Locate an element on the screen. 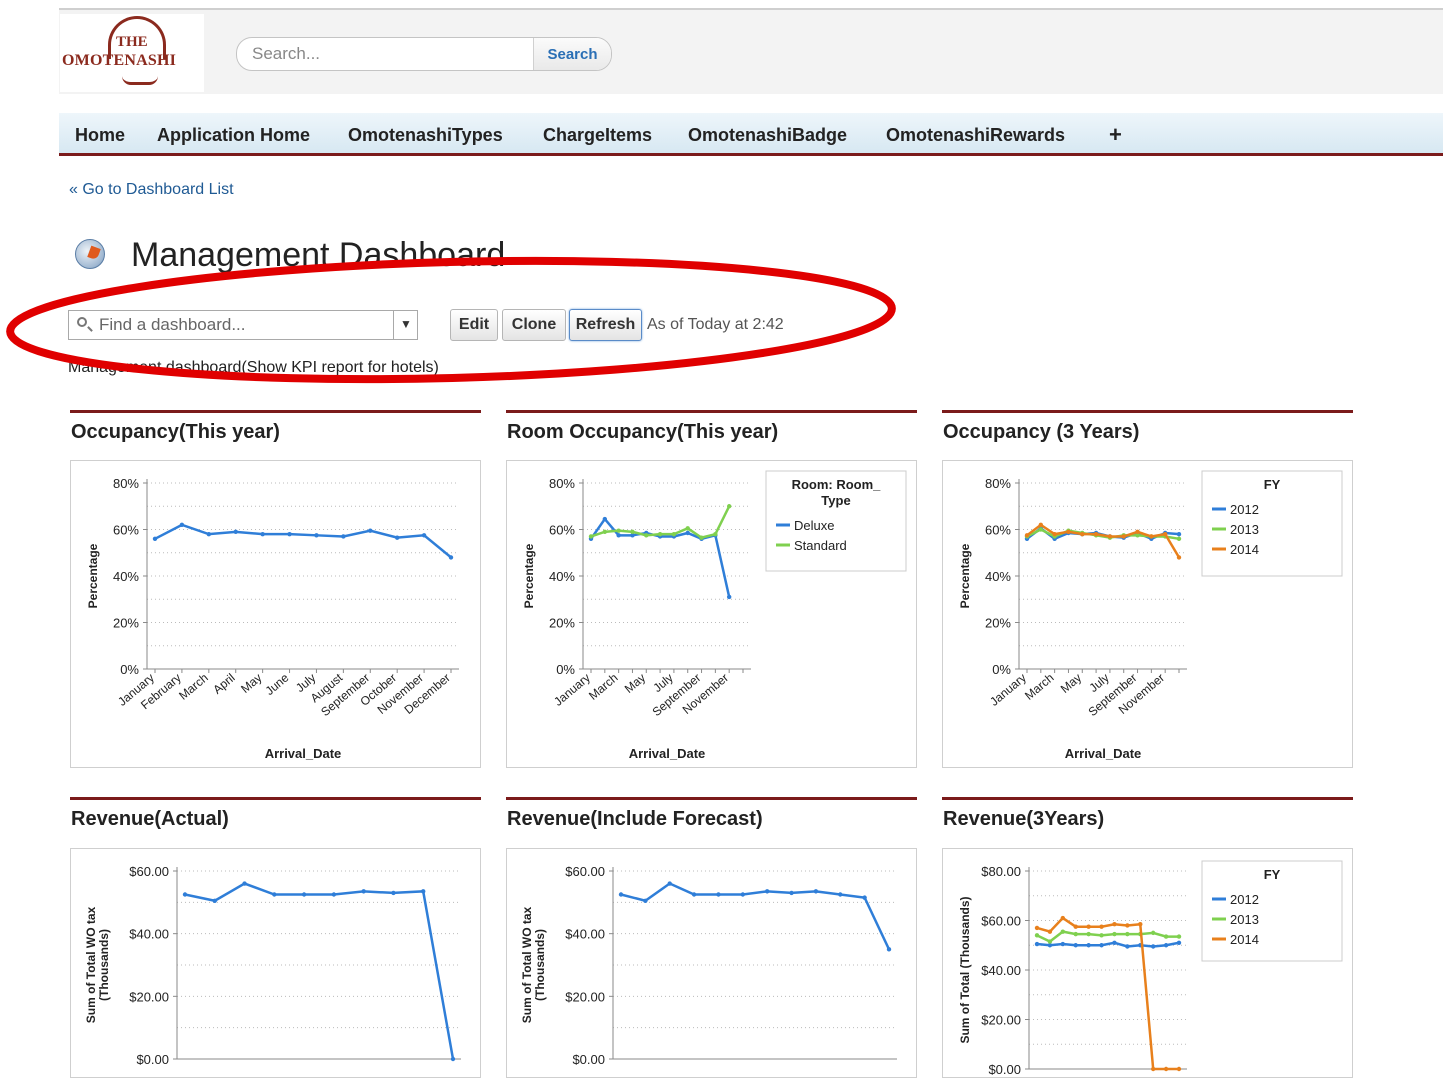  legend-entry: 2013 is located at coordinates (1244, 529).